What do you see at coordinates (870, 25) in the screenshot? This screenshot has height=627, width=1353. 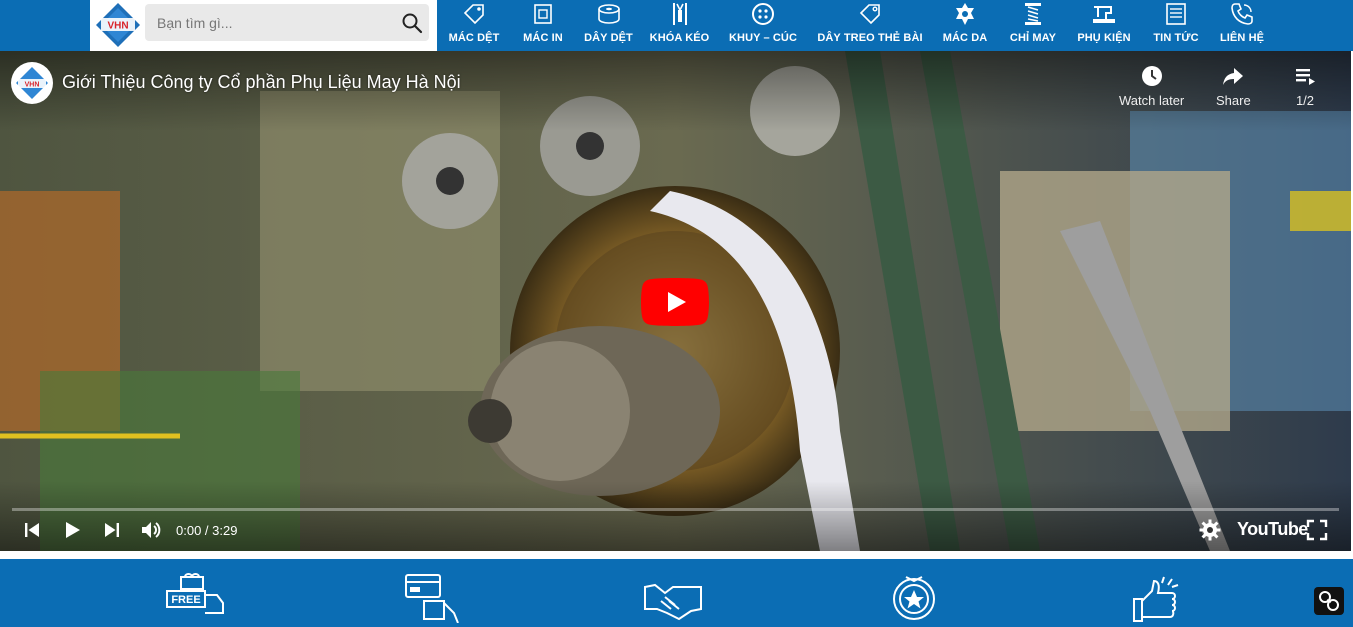 I see `nav-item-day-treo-the-bai: DÂY TREO THẺ BÀI` at bounding box center [870, 25].